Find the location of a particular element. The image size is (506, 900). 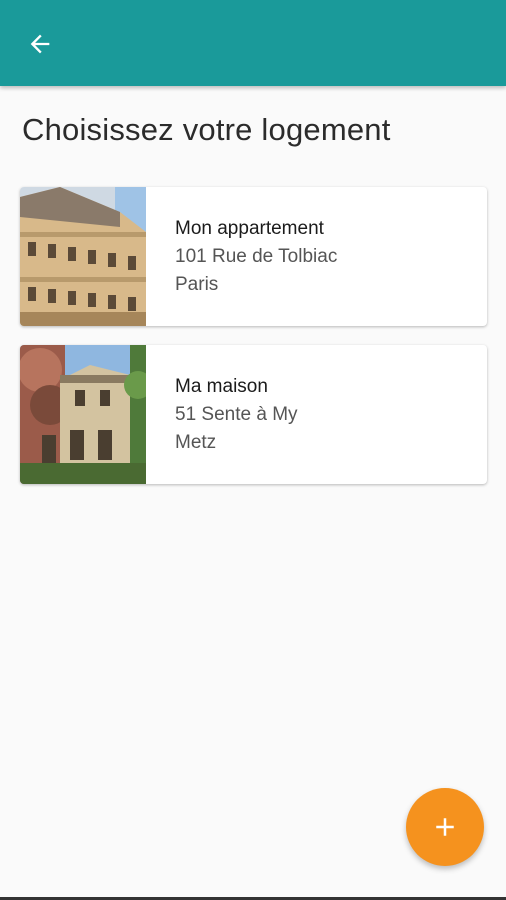

house-photo is located at coordinates (83, 414).